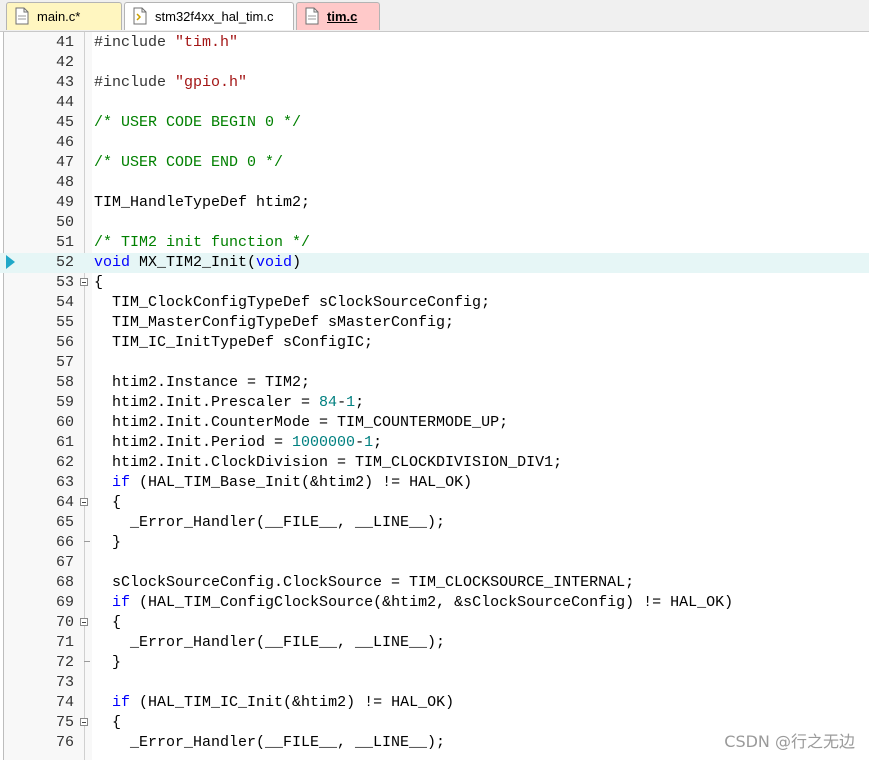 Image resolution: width=869 pixels, height=760 pixels. I want to click on code-line: 65 _Error_Handler(__FILE__, __LINE__);, so click(434, 523).